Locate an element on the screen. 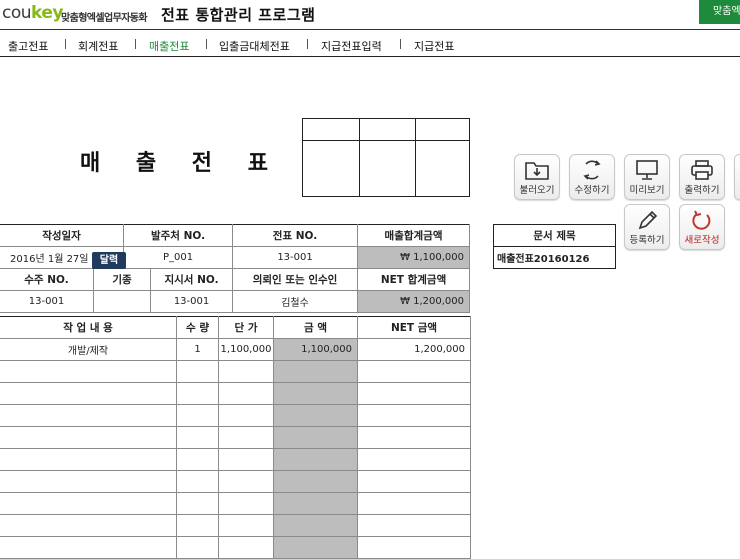  edit-button: 수정하기 is located at coordinates (592, 177).